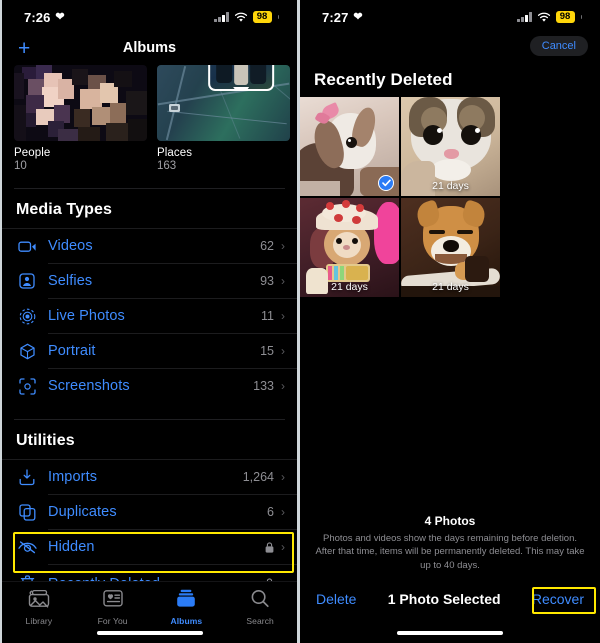  Describe the element at coordinates (27, 246) in the screenshot. I see `video-camera-icon` at that location.